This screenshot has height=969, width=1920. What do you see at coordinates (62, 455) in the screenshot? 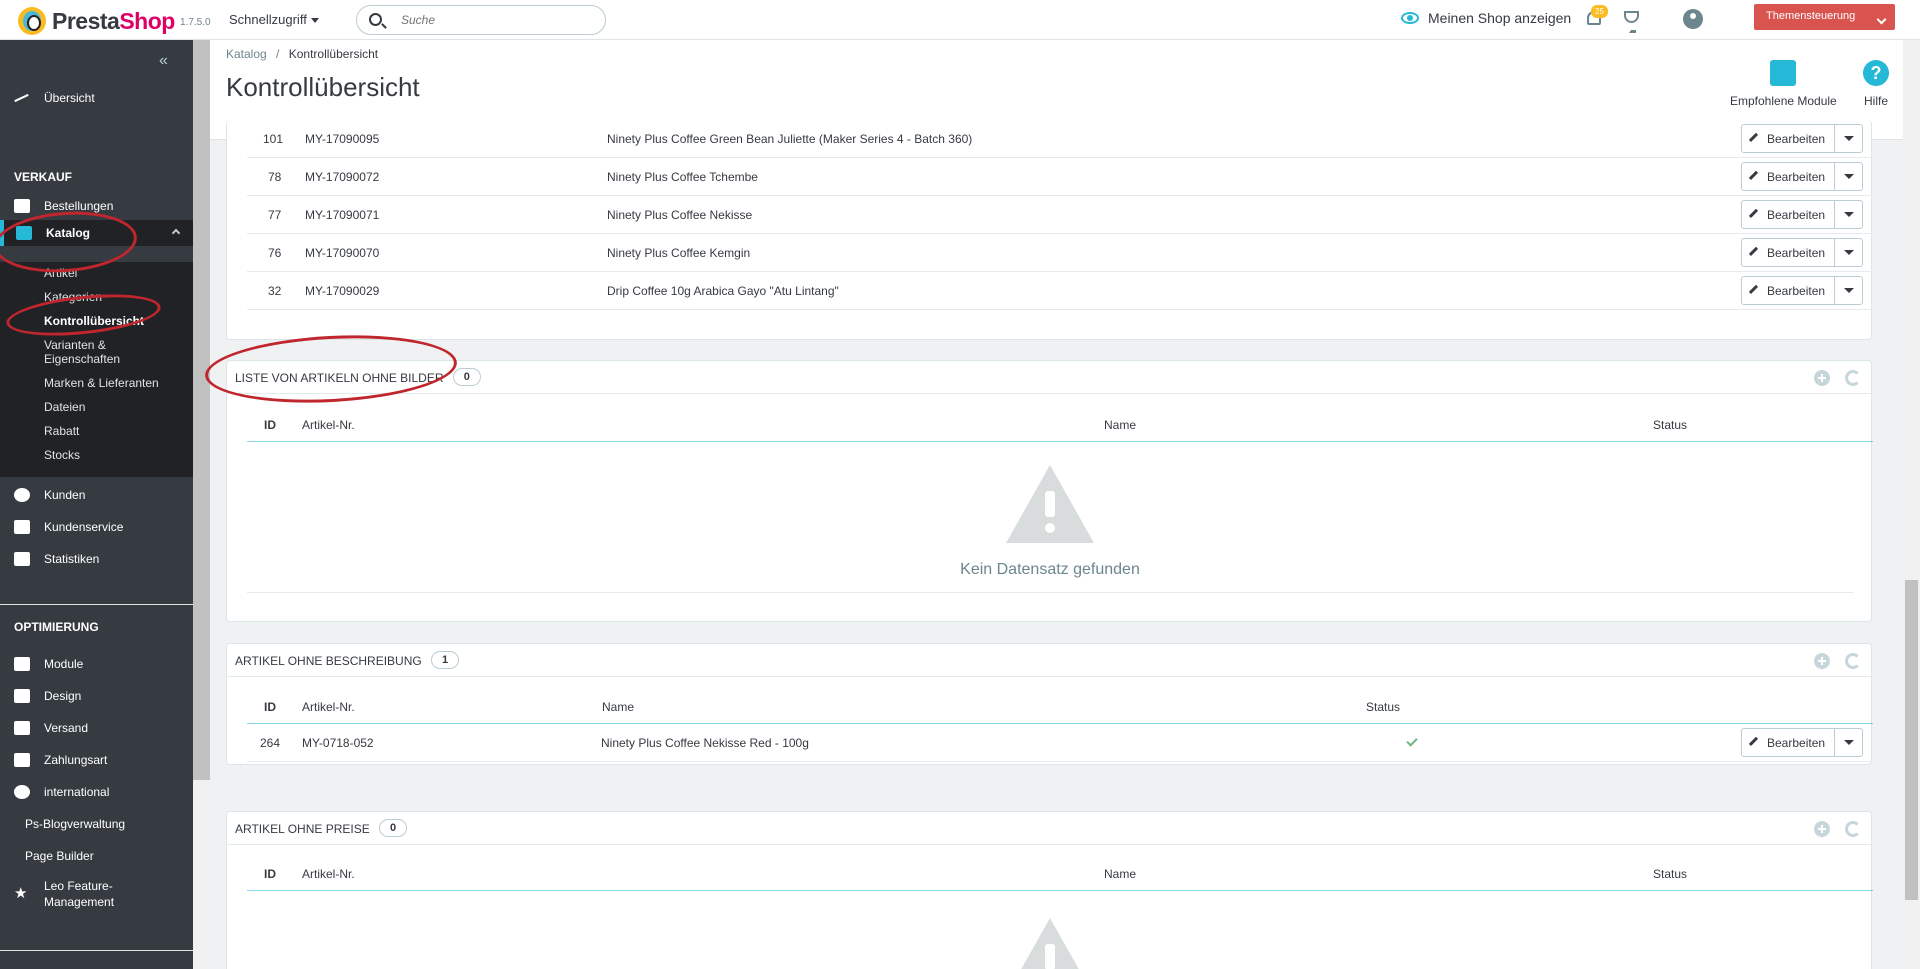
I see `submenu-item-stocks: Stocks` at bounding box center [62, 455].